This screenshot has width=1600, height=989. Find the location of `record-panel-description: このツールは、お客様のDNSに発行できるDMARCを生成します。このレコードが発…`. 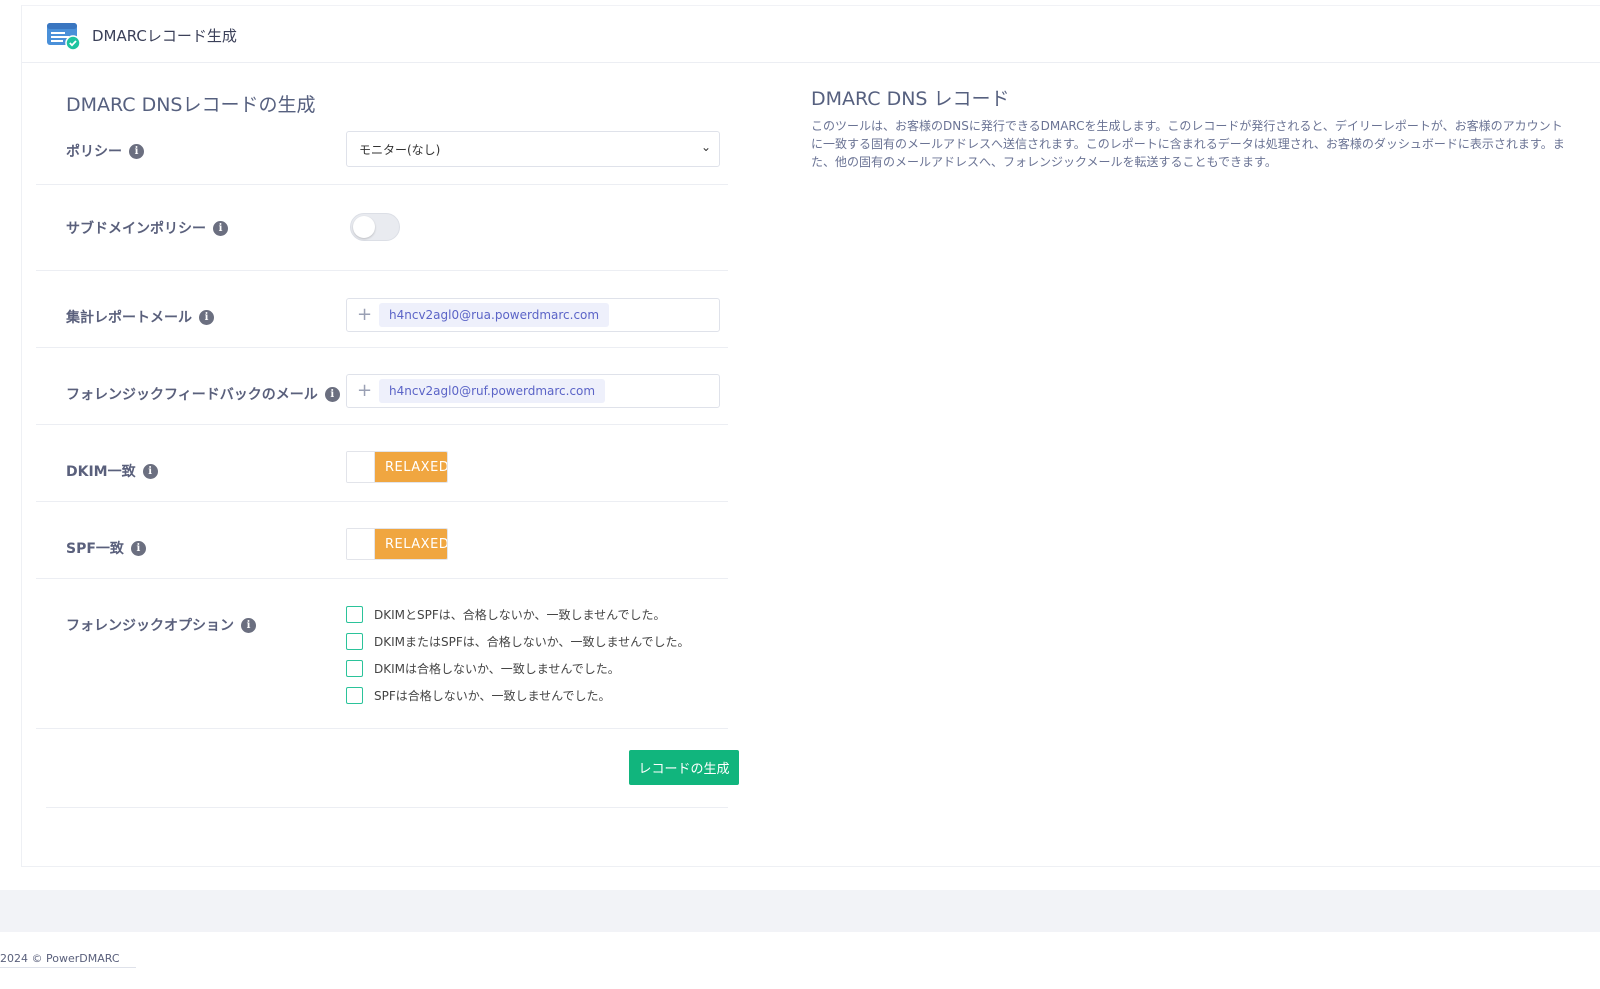

record-panel-description: このツールは、お客様のDNSに発行できるDMARCを生成します。このレコードが発… is located at coordinates (1188, 144).